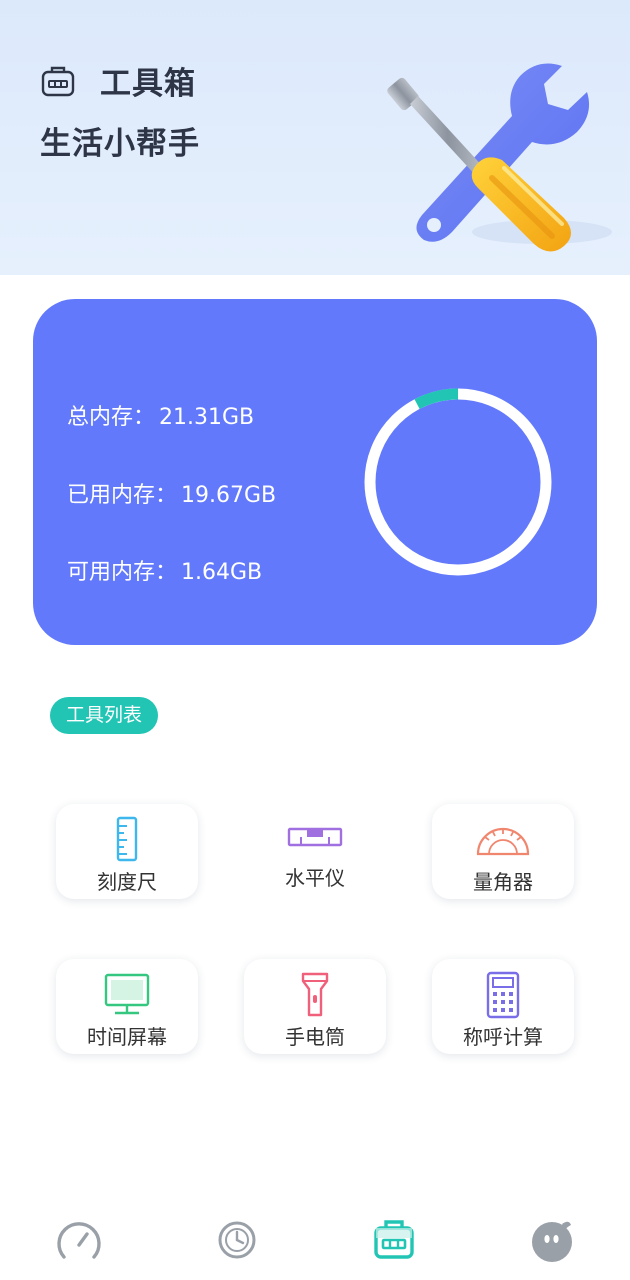  What do you see at coordinates (222, 572) in the screenshot?
I see `free-memory-value: 1.64GB` at bounding box center [222, 572].